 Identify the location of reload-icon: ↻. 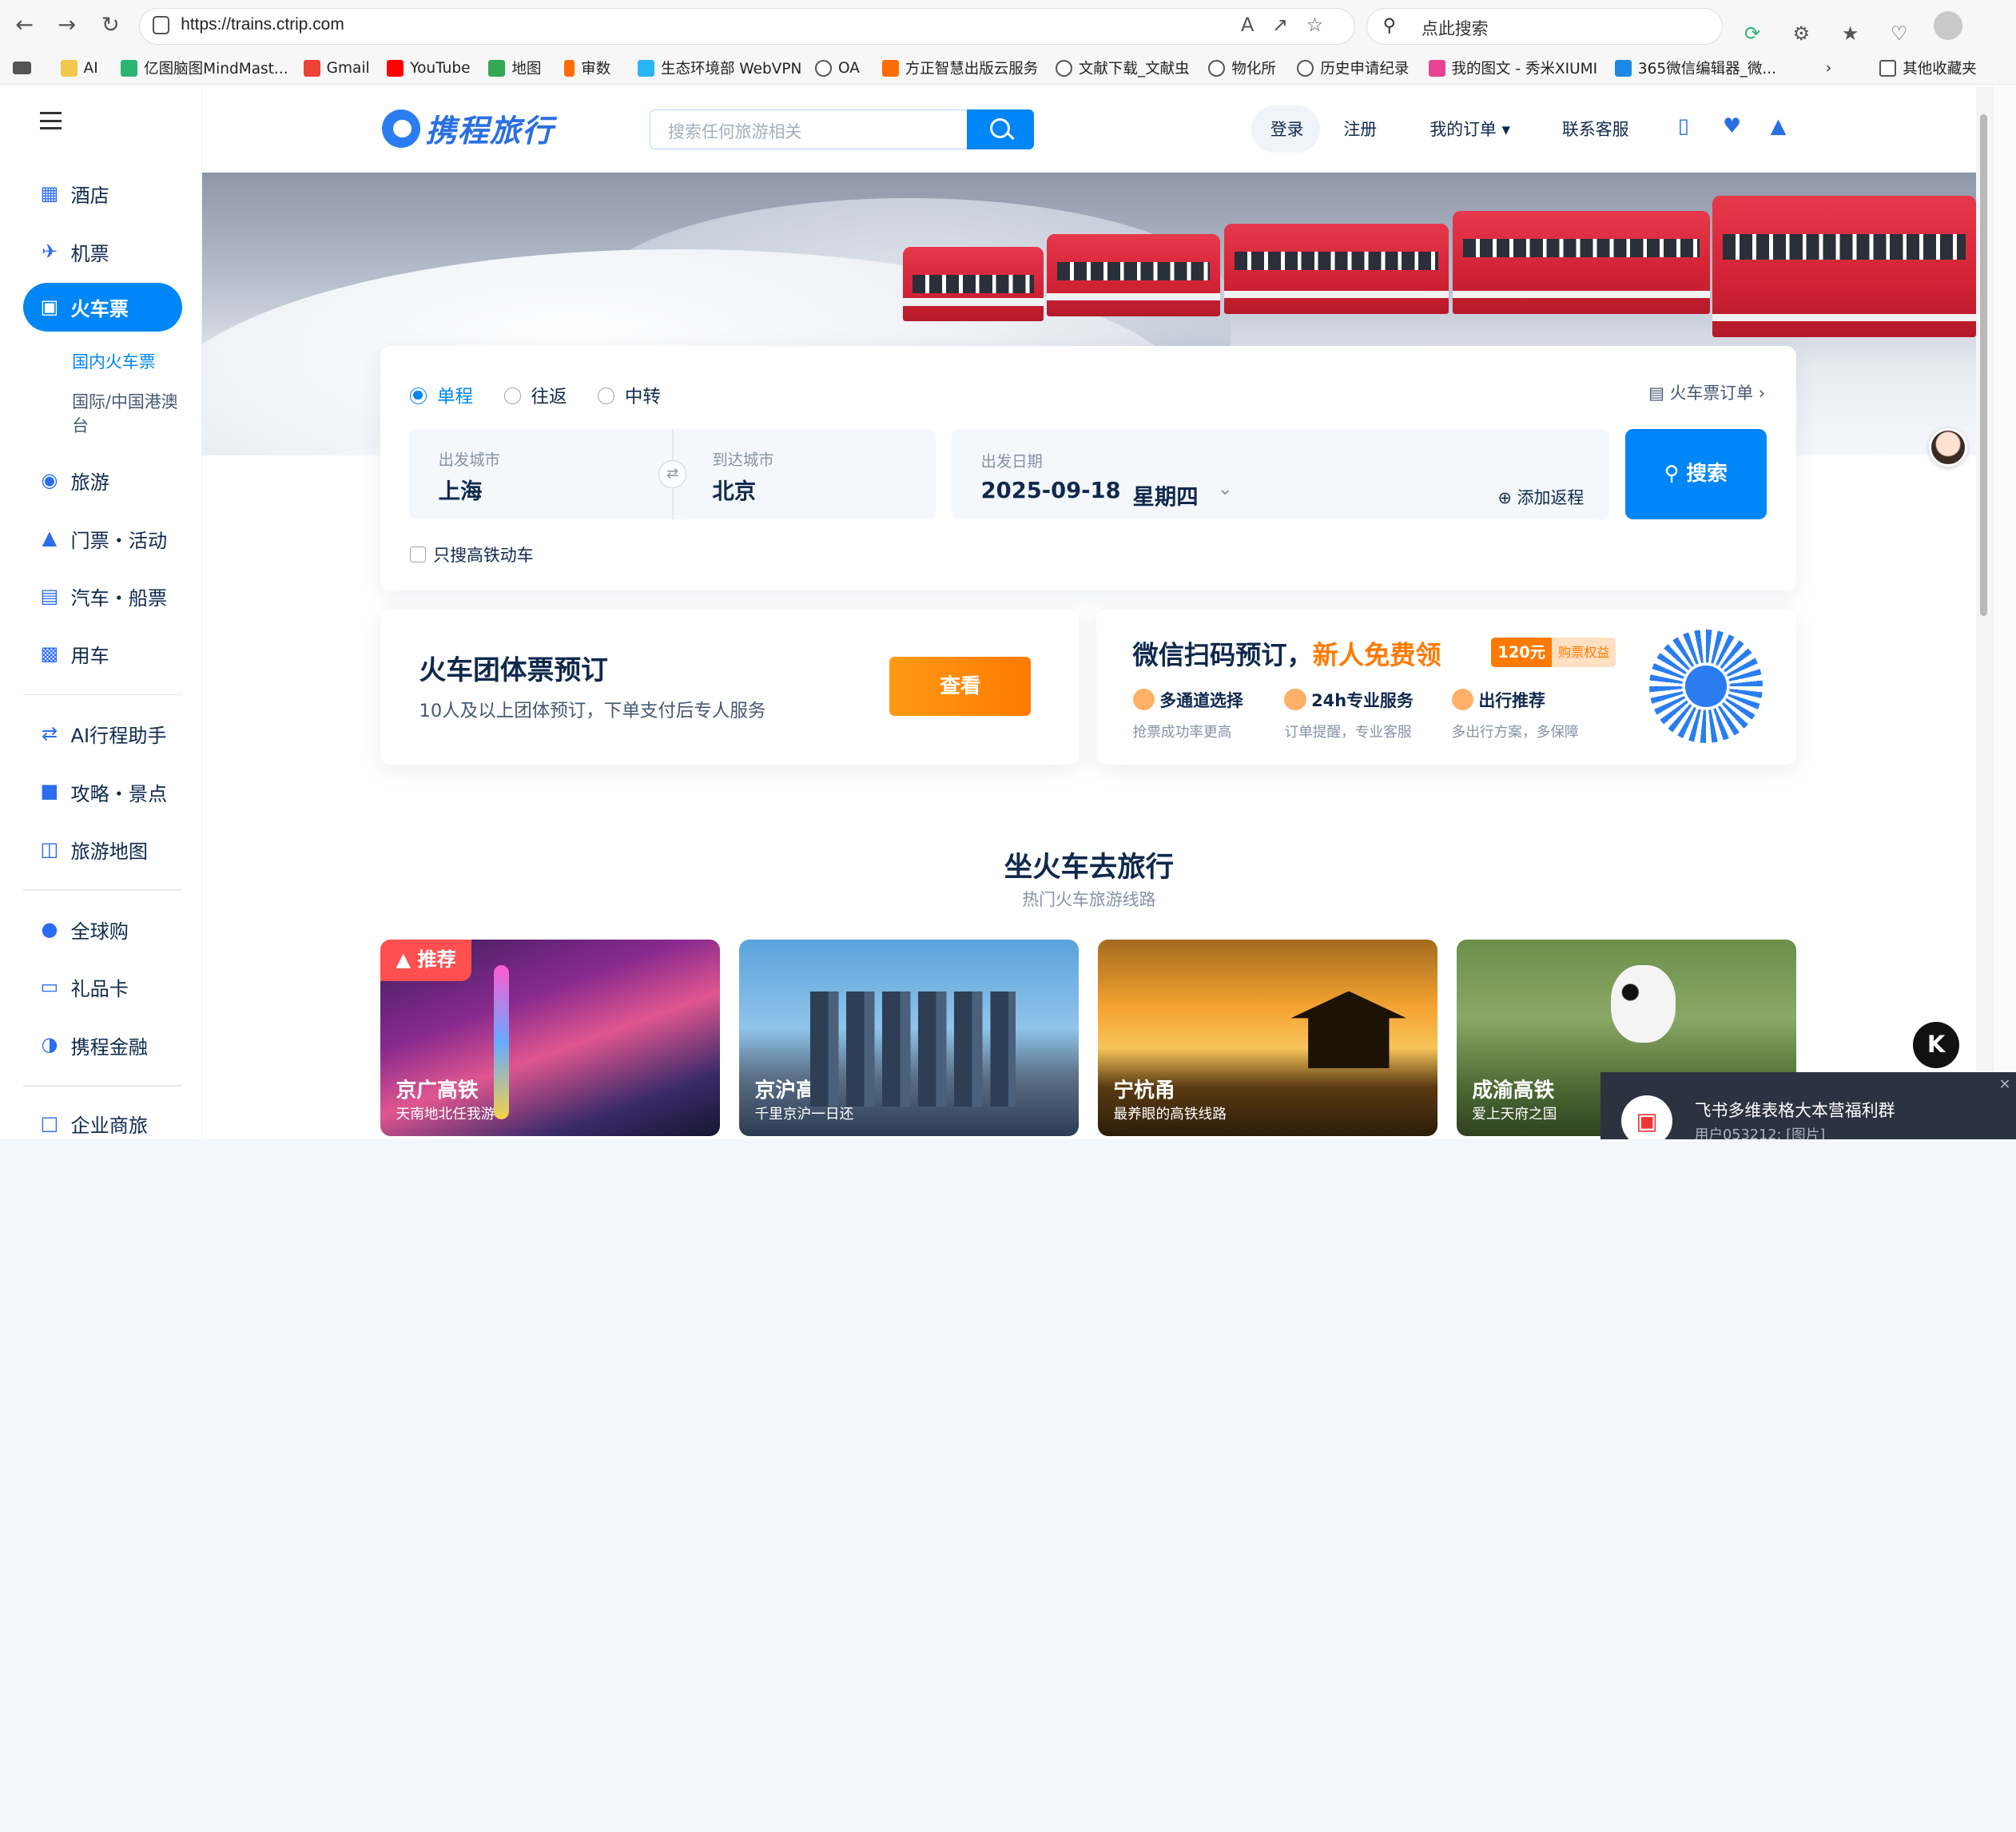
(111, 25).